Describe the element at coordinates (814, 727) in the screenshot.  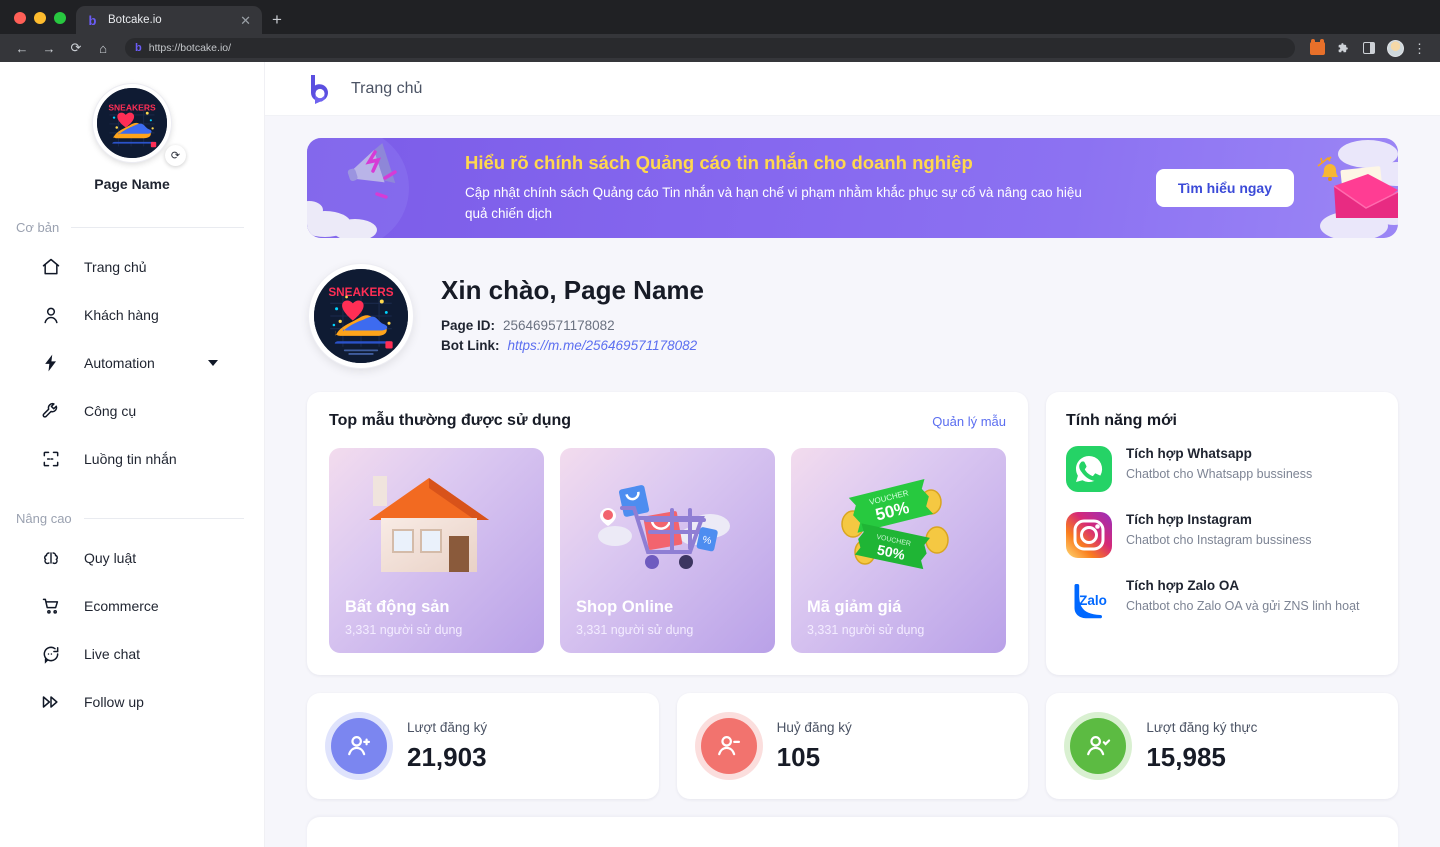
I see `stat-label: Huỷ đăng ký` at that location.